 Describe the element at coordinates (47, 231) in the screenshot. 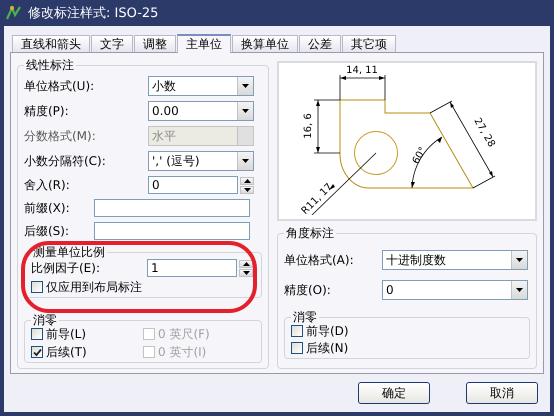

I see `field-label: 后缀(S):` at that location.